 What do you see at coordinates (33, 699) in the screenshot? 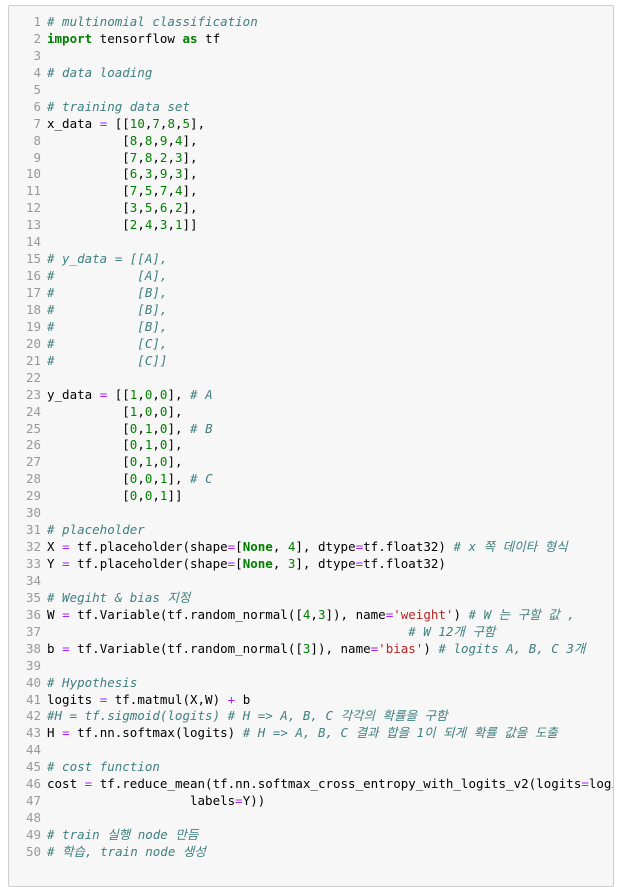
I see `line-number: 41` at bounding box center [33, 699].